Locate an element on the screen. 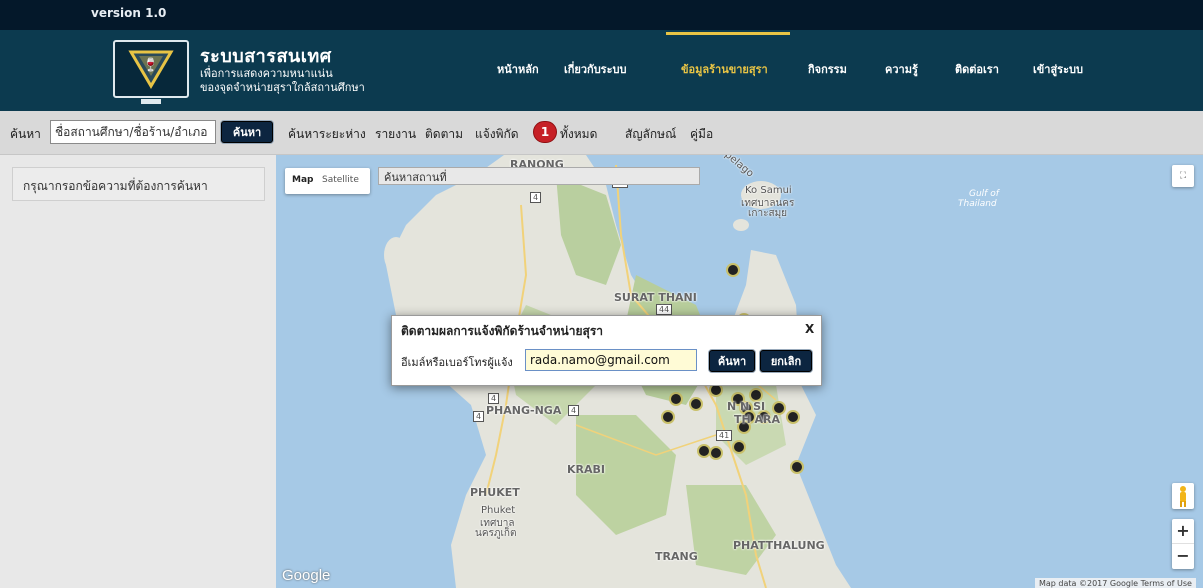  street-view-pegman-icon is located at coordinates (1183, 496).